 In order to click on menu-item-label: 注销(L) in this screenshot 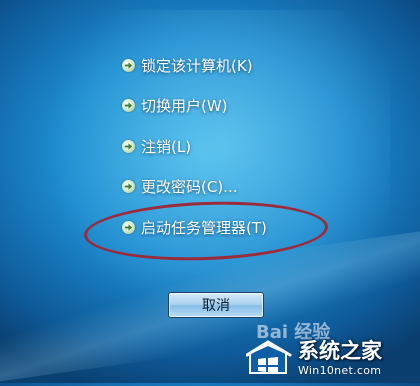, I will do `click(166, 146)`.